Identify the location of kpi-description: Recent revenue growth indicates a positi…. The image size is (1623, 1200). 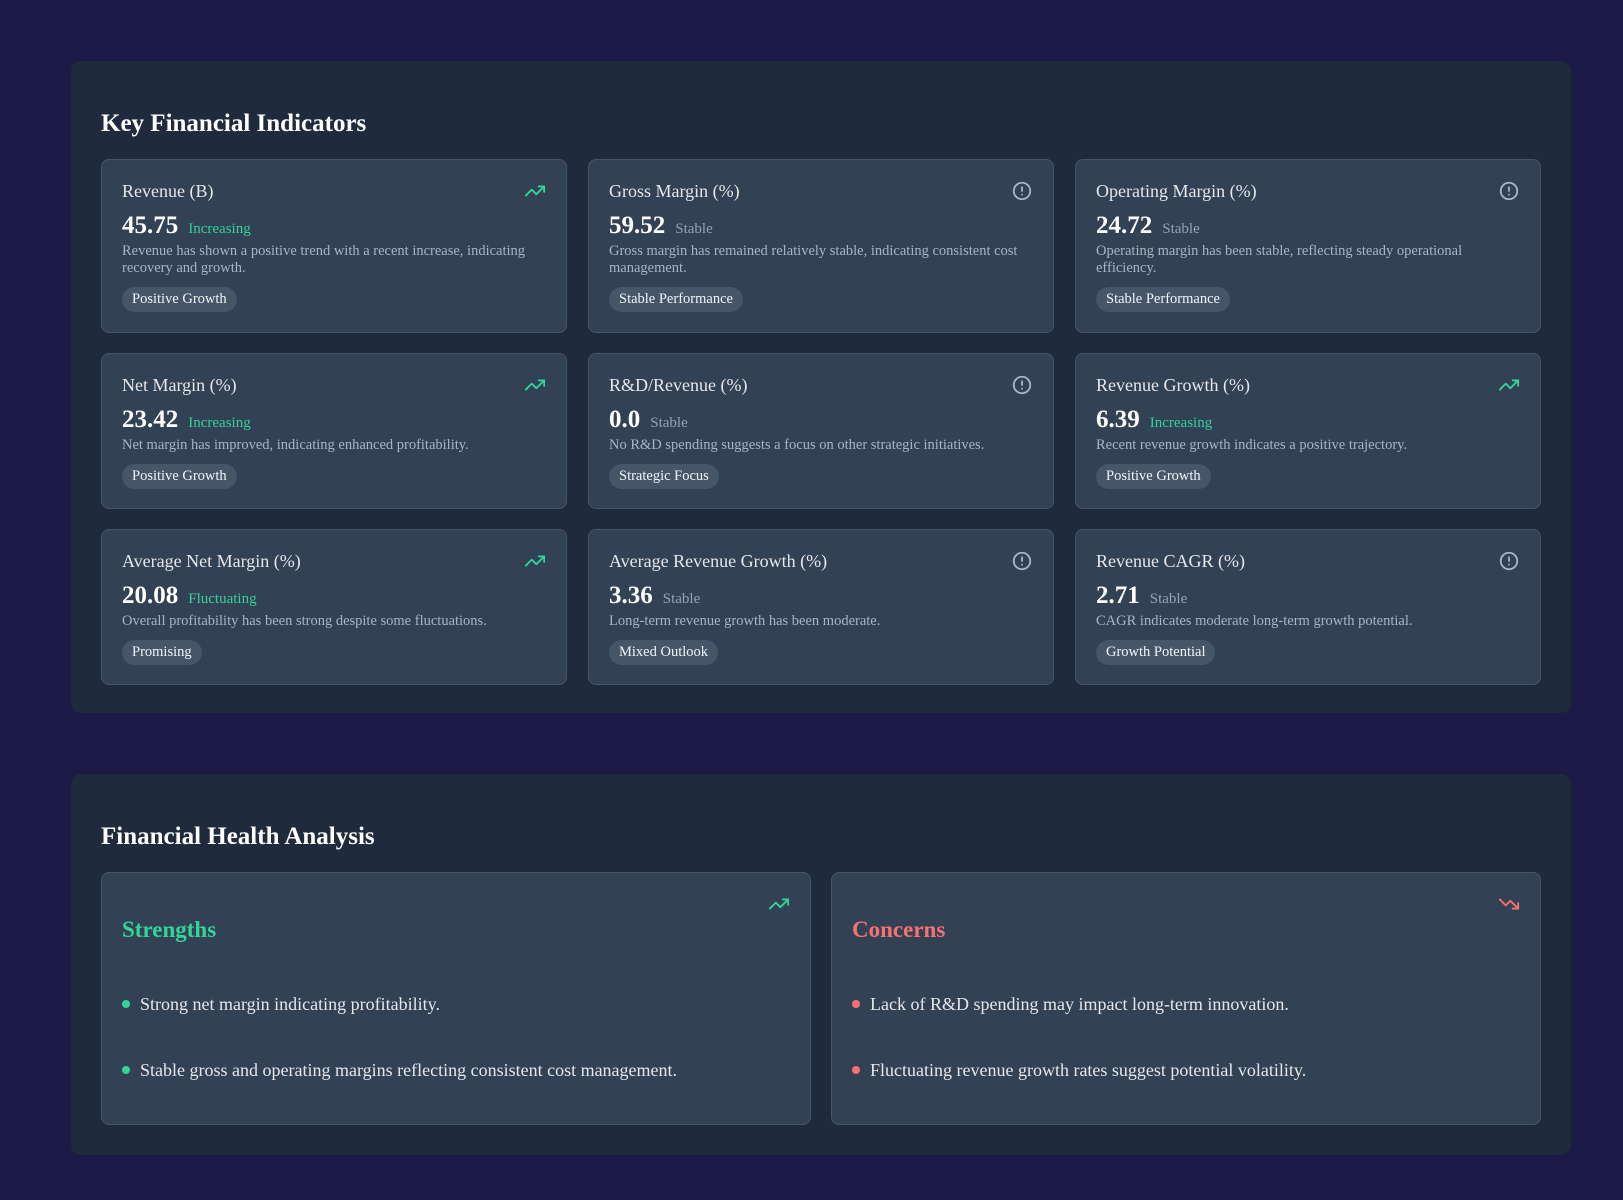
(1252, 445).